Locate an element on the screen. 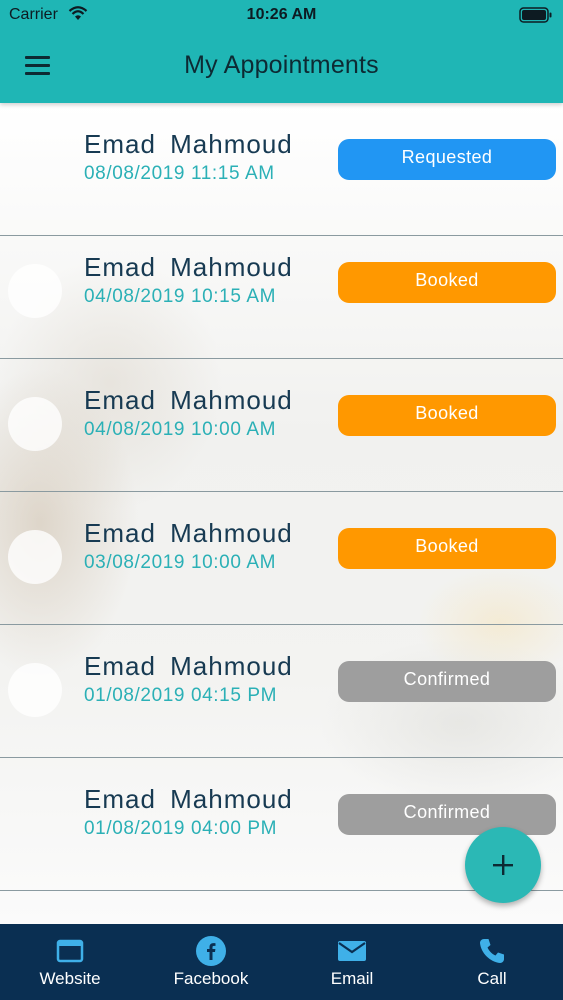 The width and height of the screenshot is (563, 1000). appointment-datetime: 04/08/2019 10:00 AM is located at coordinates (180, 429).